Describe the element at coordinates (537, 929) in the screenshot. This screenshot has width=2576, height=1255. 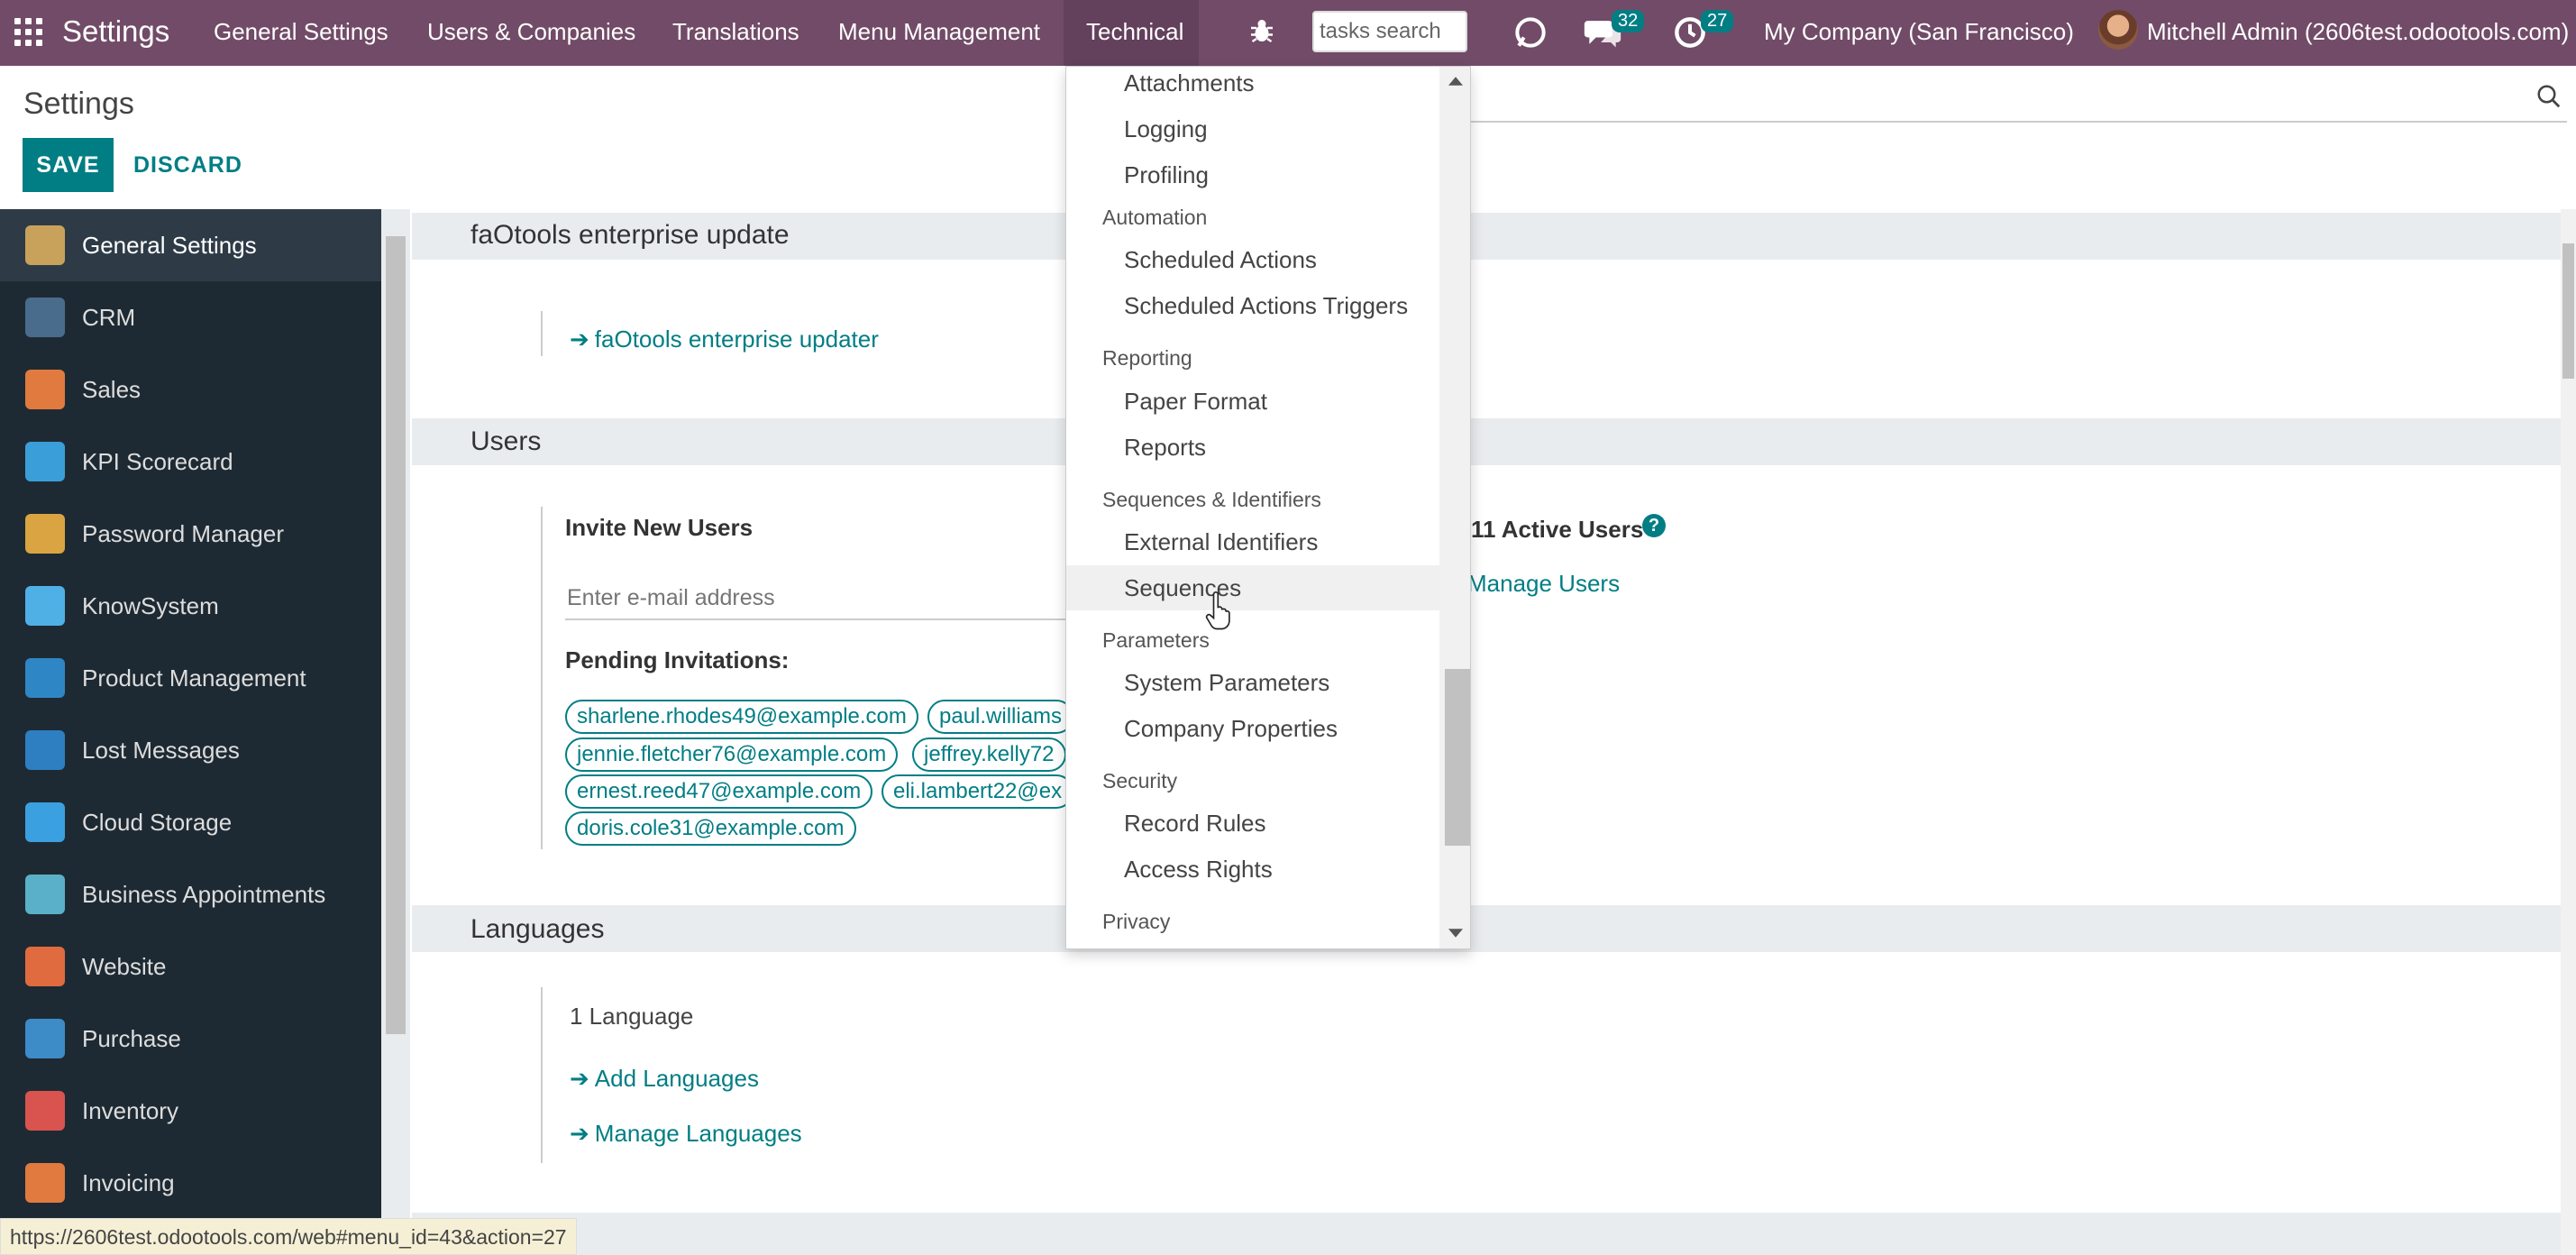
I see `section-title-languages: Languages` at that location.